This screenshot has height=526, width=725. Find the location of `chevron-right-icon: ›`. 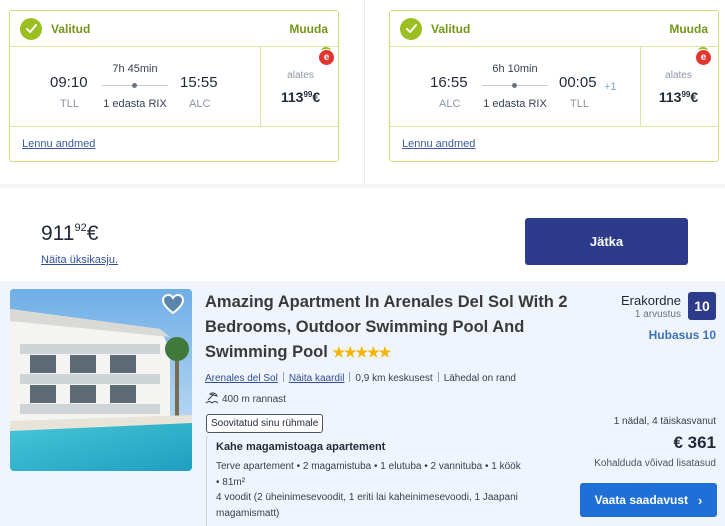

chevron-right-icon: › is located at coordinates (700, 500).